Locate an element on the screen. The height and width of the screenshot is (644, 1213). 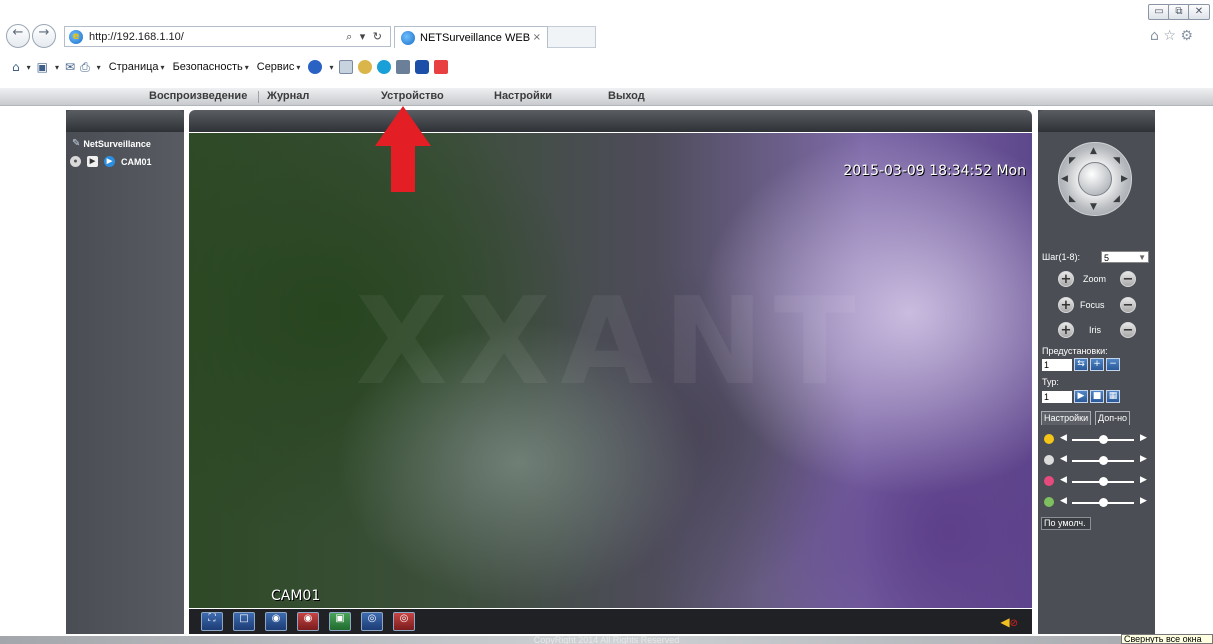
device-tree-root: ✎ NetSurveillance is located at coordinates (111, 143).